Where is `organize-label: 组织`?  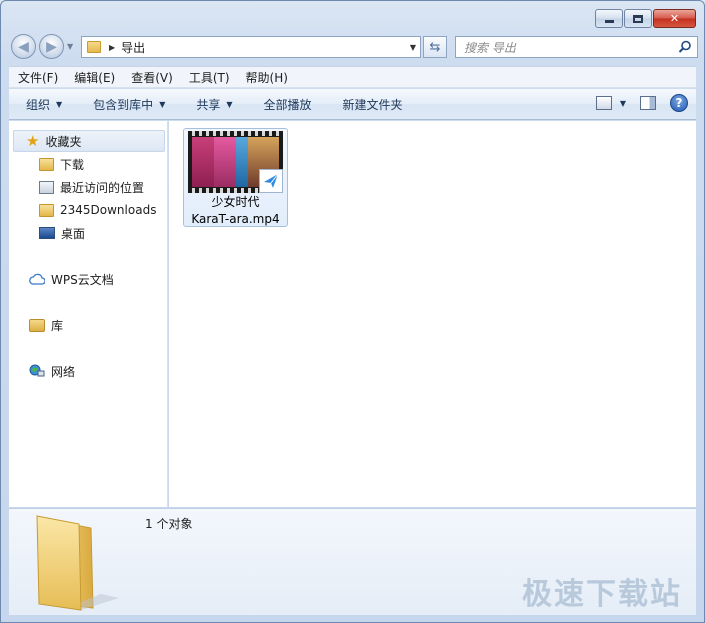
organize-label: 组织 is located at coordinates (38, 104).